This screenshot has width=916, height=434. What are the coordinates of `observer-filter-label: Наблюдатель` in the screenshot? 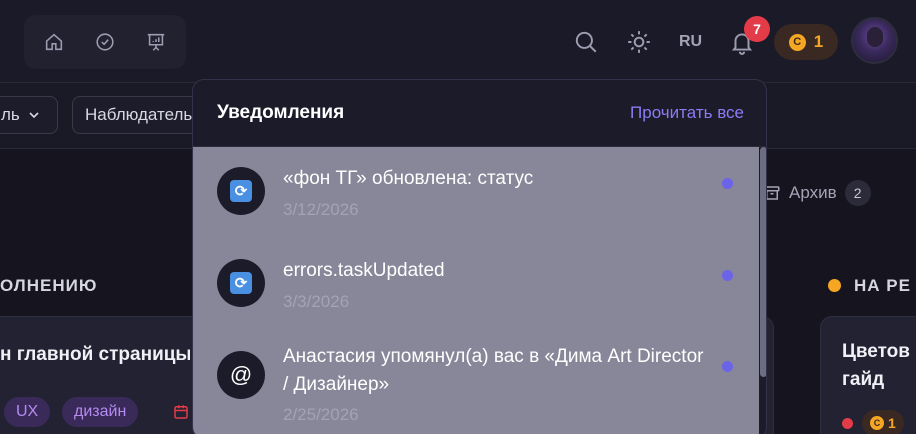 It's located at (139, 114).